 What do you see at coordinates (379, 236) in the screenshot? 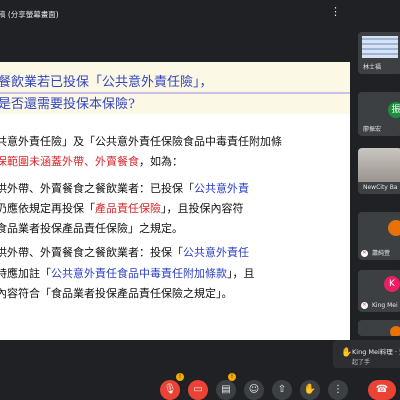
I see `participant-tile: ✕ 蕭純萱` at bounding box center [379, 236].